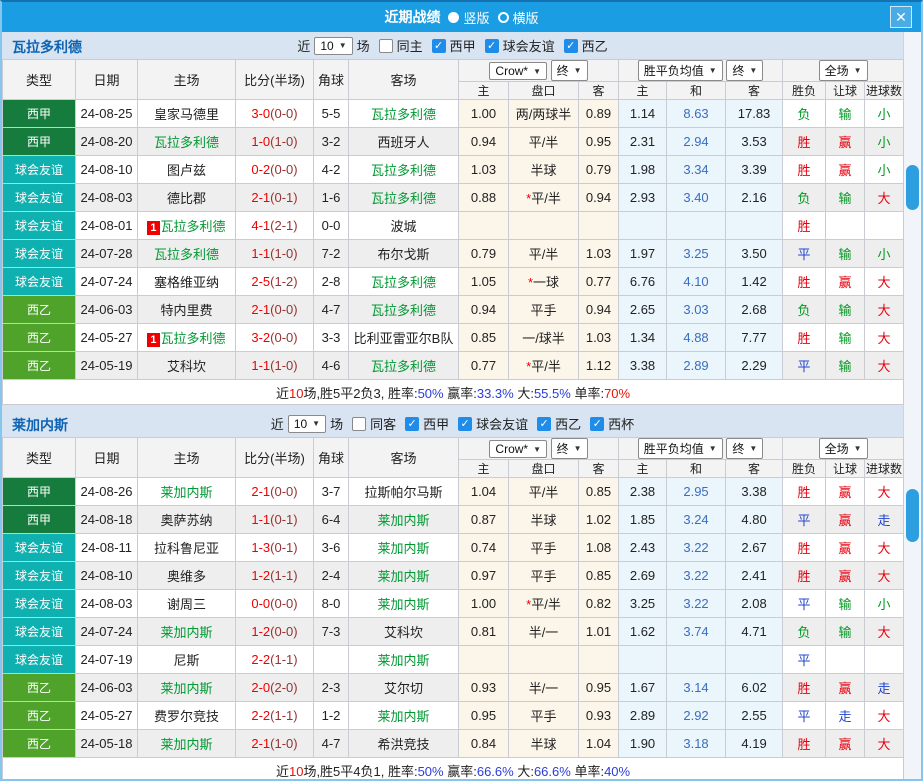  What do you see at coordinates (598, 225) in the screenshot?
I see `away-odds` at bounding box center [598, 225].